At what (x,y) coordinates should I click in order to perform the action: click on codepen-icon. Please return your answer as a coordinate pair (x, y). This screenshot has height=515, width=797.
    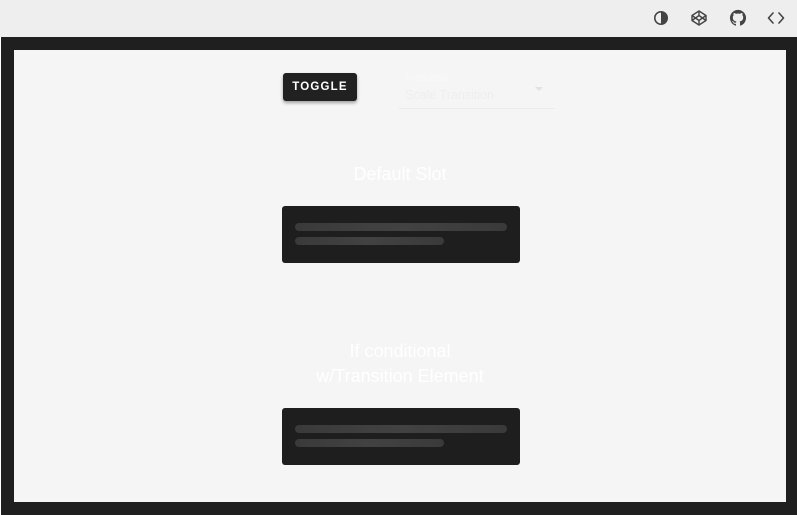
    Looking at the image, I should click on (699, 18).